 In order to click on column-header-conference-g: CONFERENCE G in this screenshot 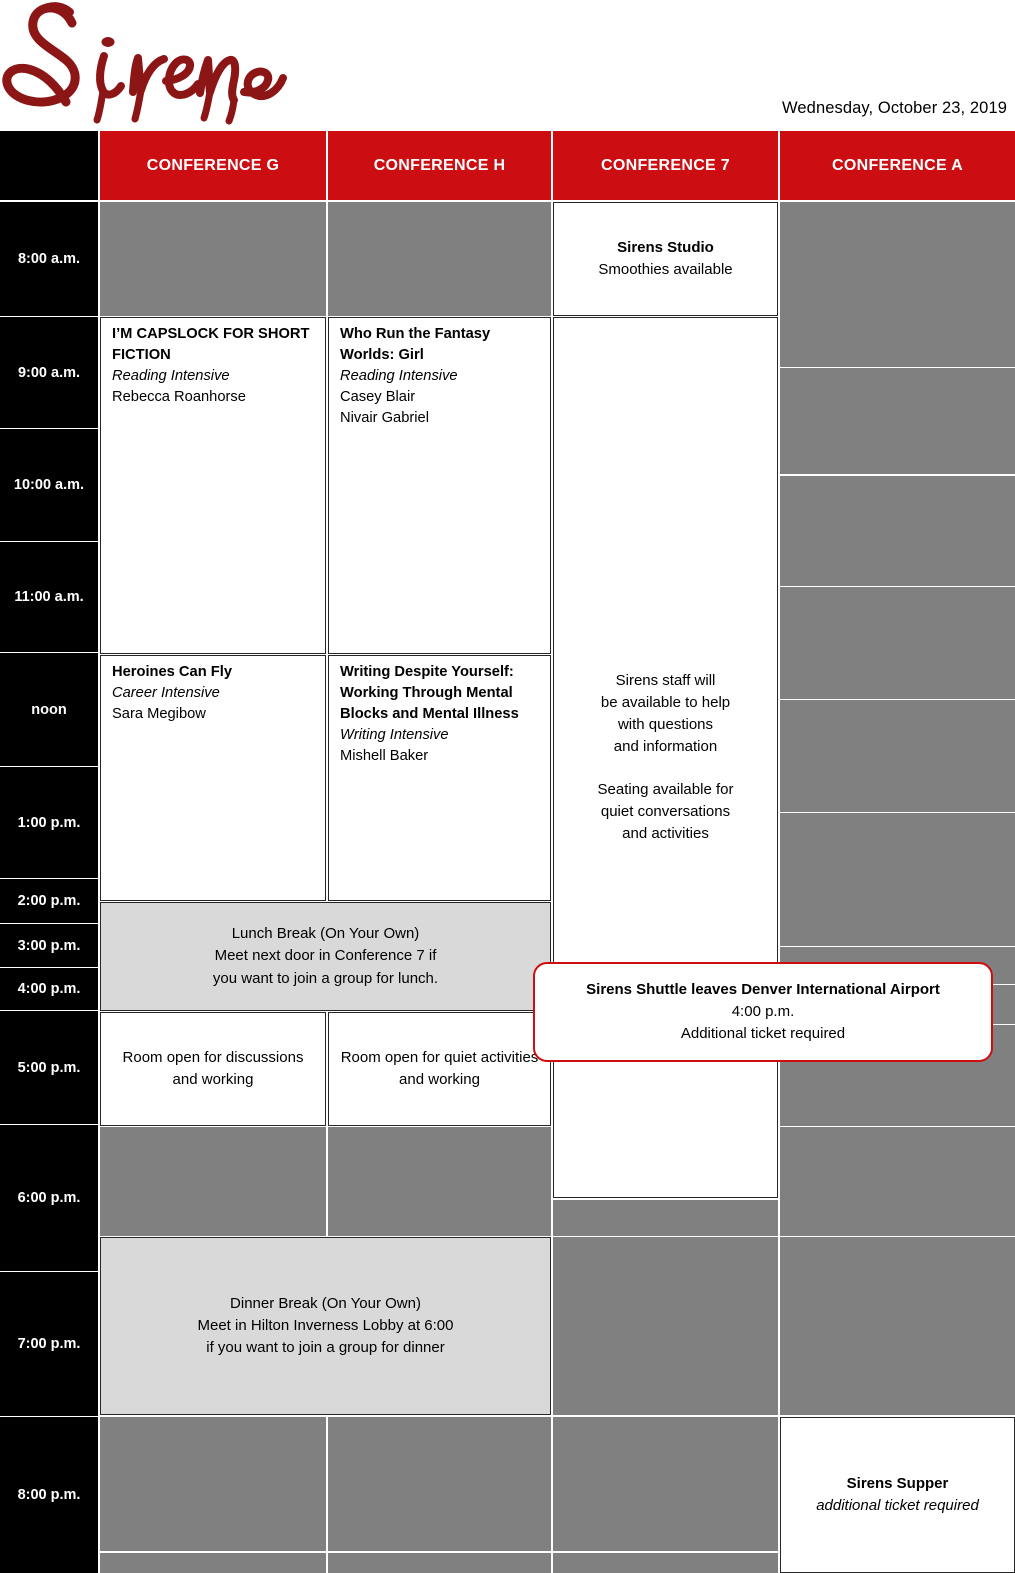, I will do `click(213, 165)`.